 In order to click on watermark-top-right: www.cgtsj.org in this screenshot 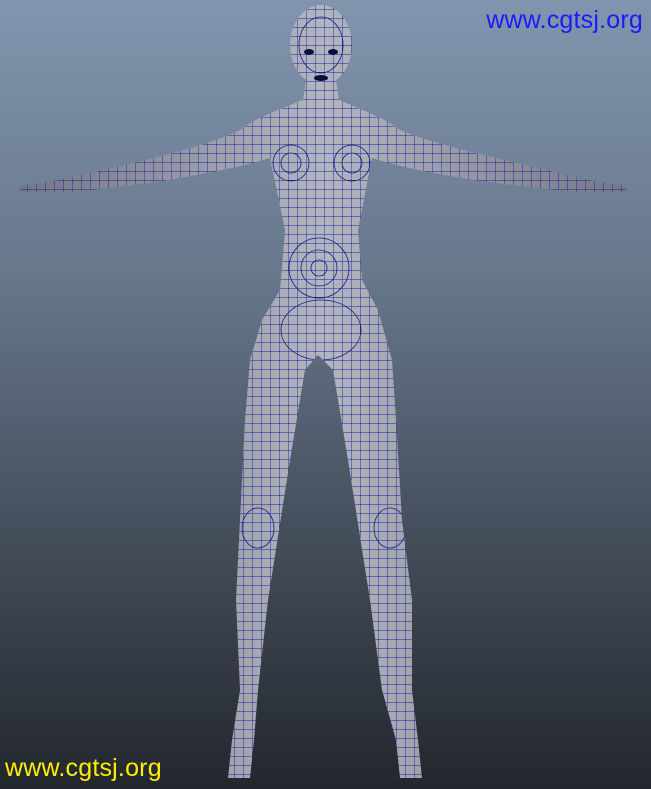, I will do `click(564, 20)`.